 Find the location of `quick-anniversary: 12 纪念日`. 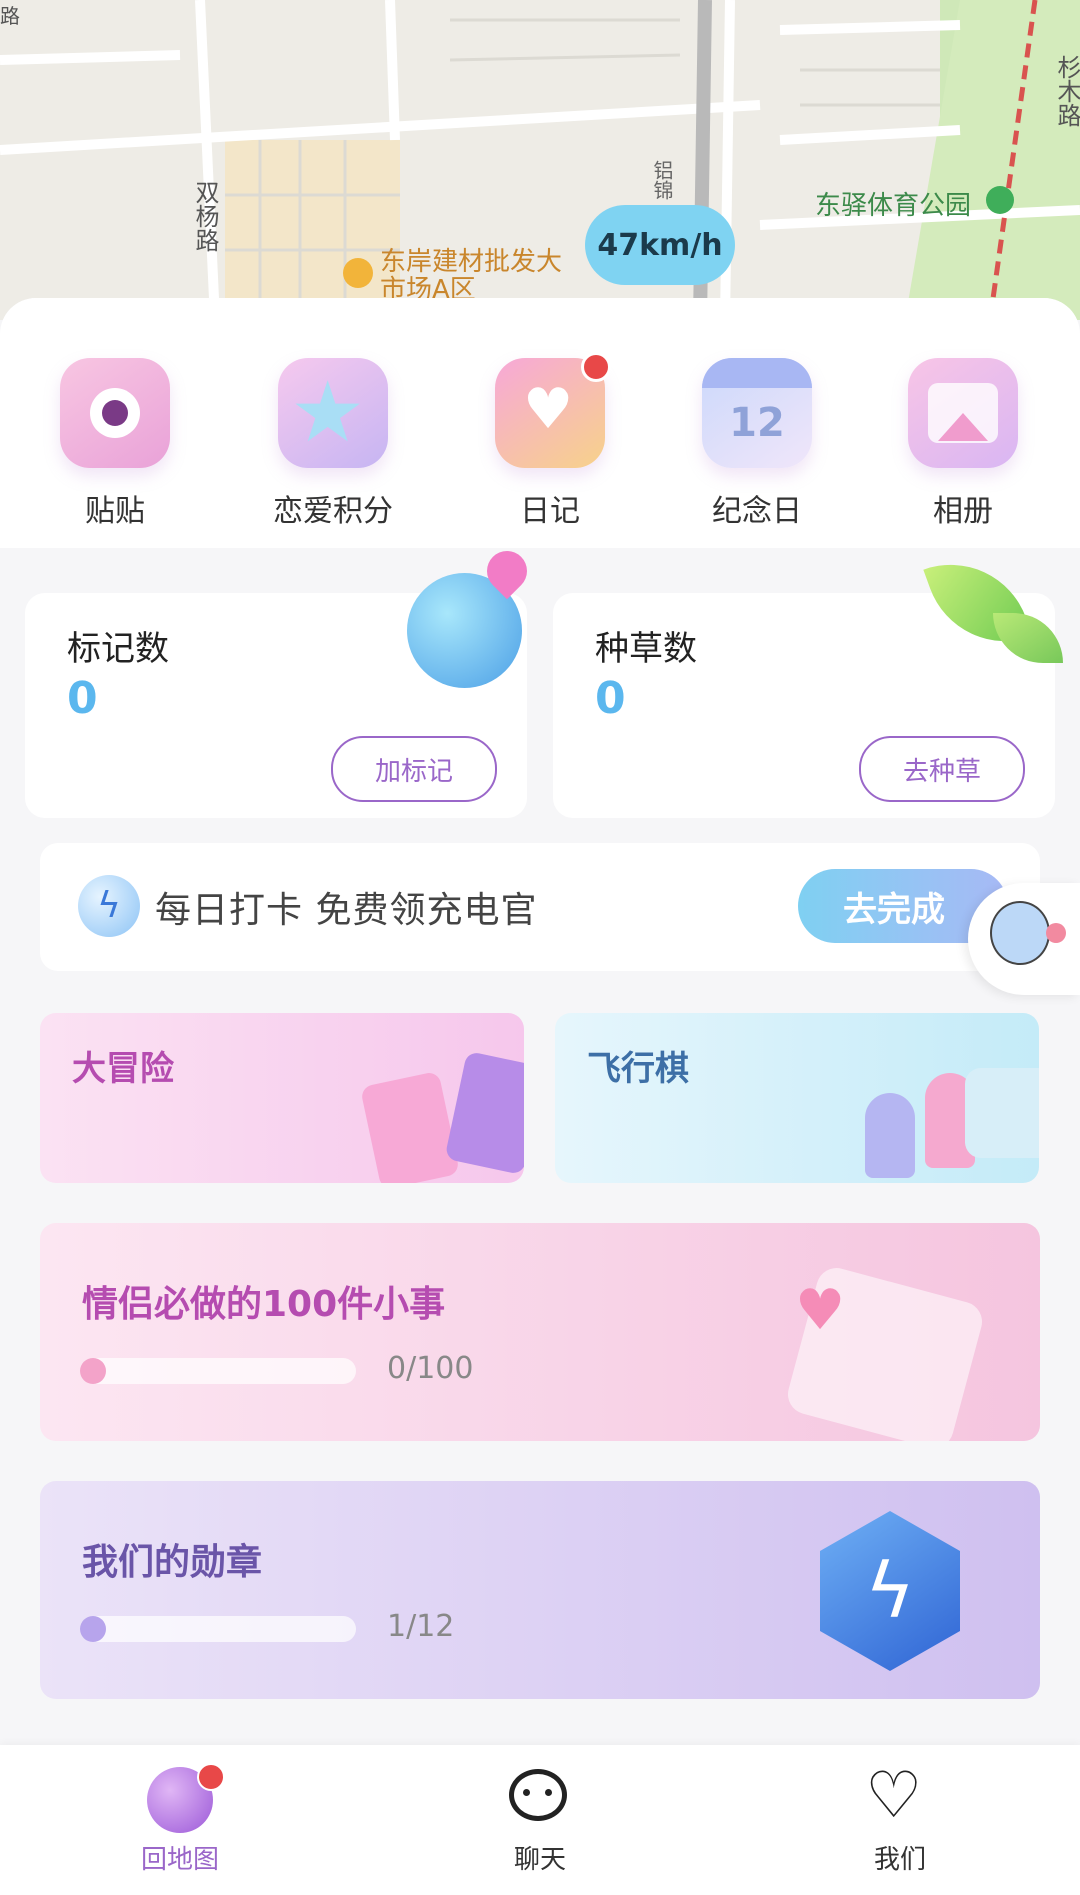

quick-anniversary: 12 纪念日 is located at coordinates (757, 444).